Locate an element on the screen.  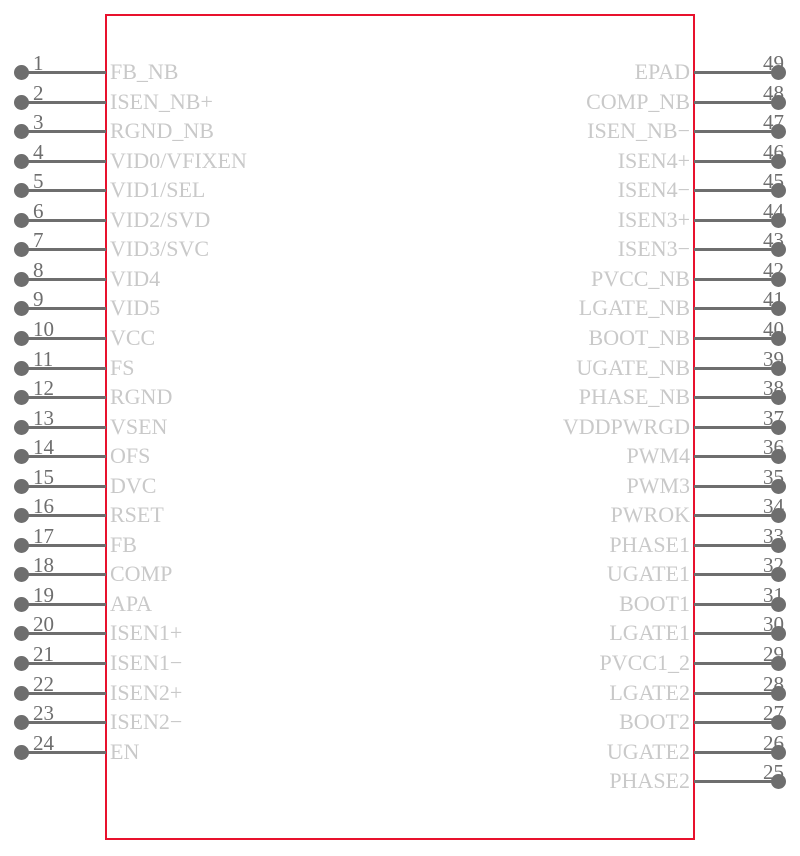
pin-label: ISEN3+ is located at coordinates (653, 219).